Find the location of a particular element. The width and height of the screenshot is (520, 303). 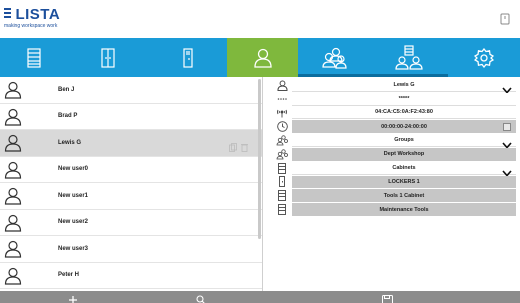

brand-tagline: making workspace work is located at coordinates (31, 26).